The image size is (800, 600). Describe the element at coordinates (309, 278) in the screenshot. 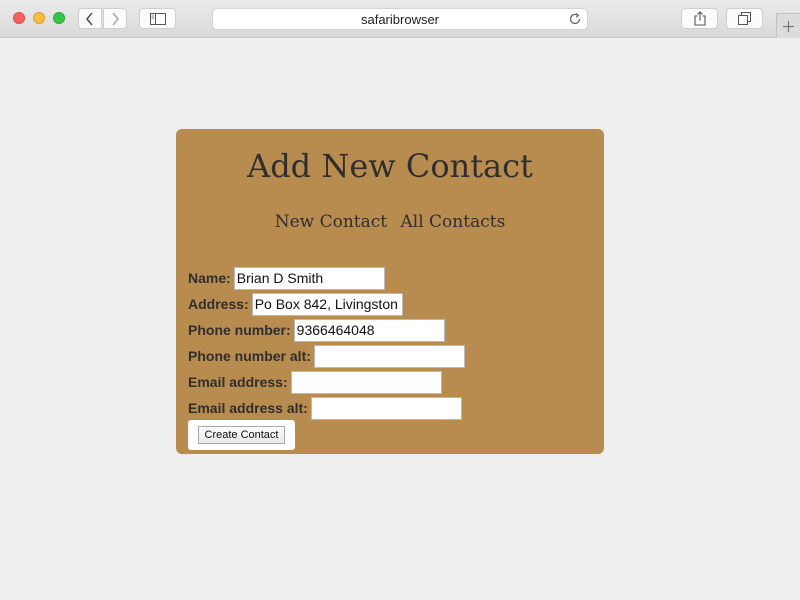

I see `name-input` at that location.